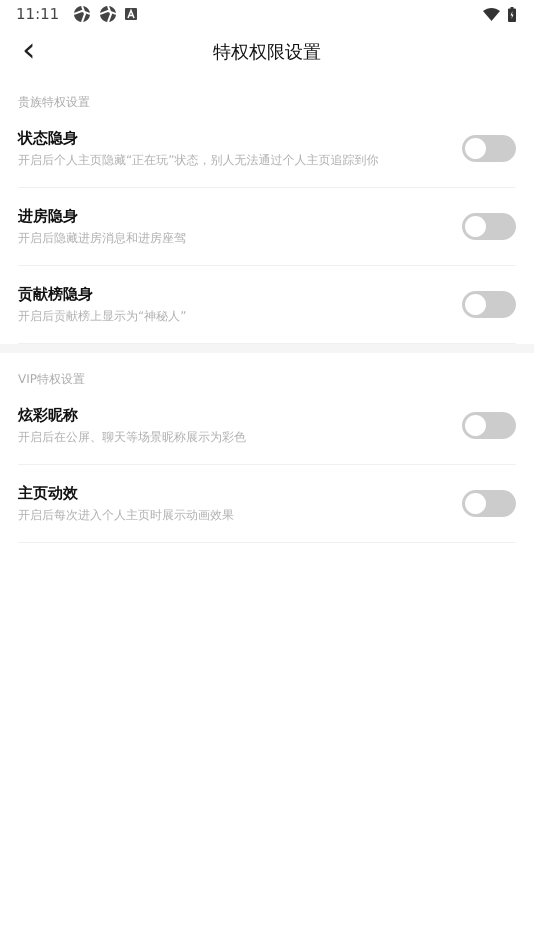 The height and width of the screenshot is (950, 534). I want to click on back-button: ‹, so click(29, 50).